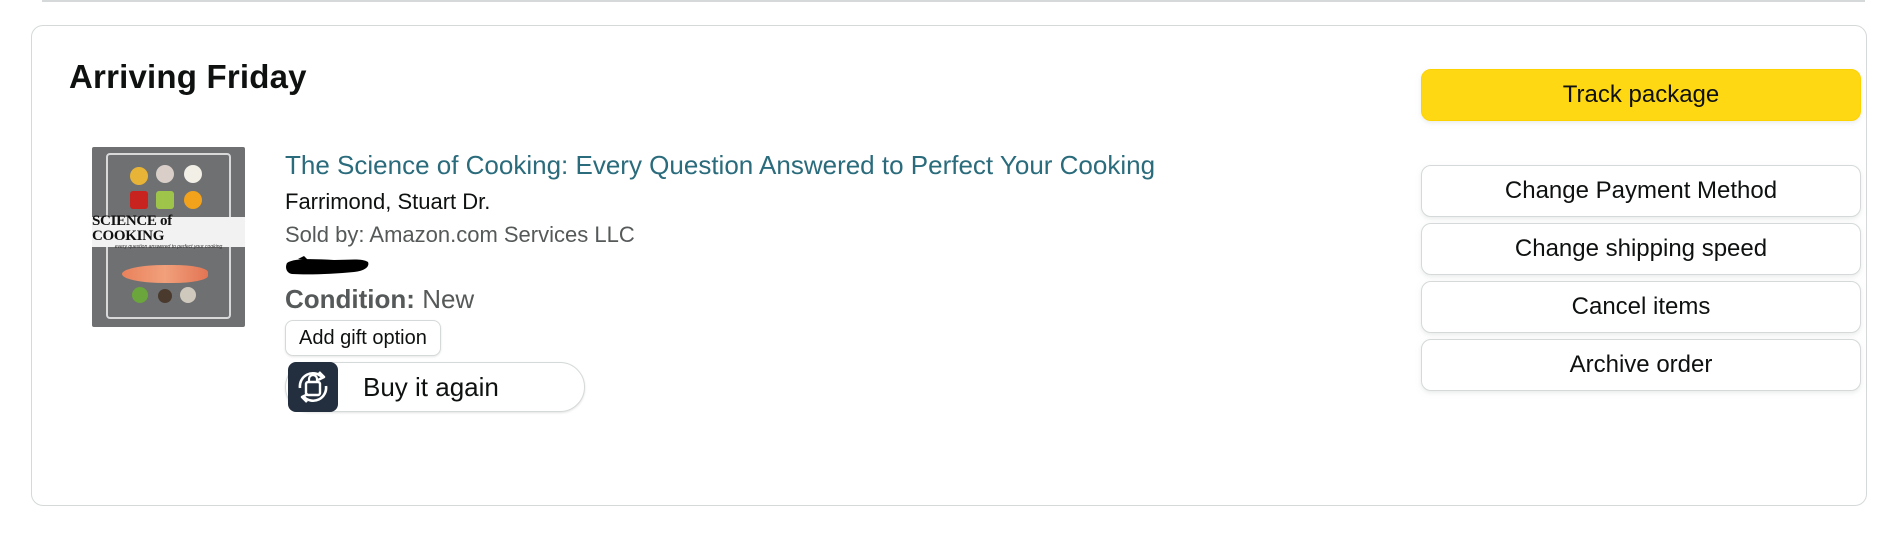 This screenshot has height=534, width=1898. I want to click on buy-it-again-label: Buy it again, so click(431, 386).